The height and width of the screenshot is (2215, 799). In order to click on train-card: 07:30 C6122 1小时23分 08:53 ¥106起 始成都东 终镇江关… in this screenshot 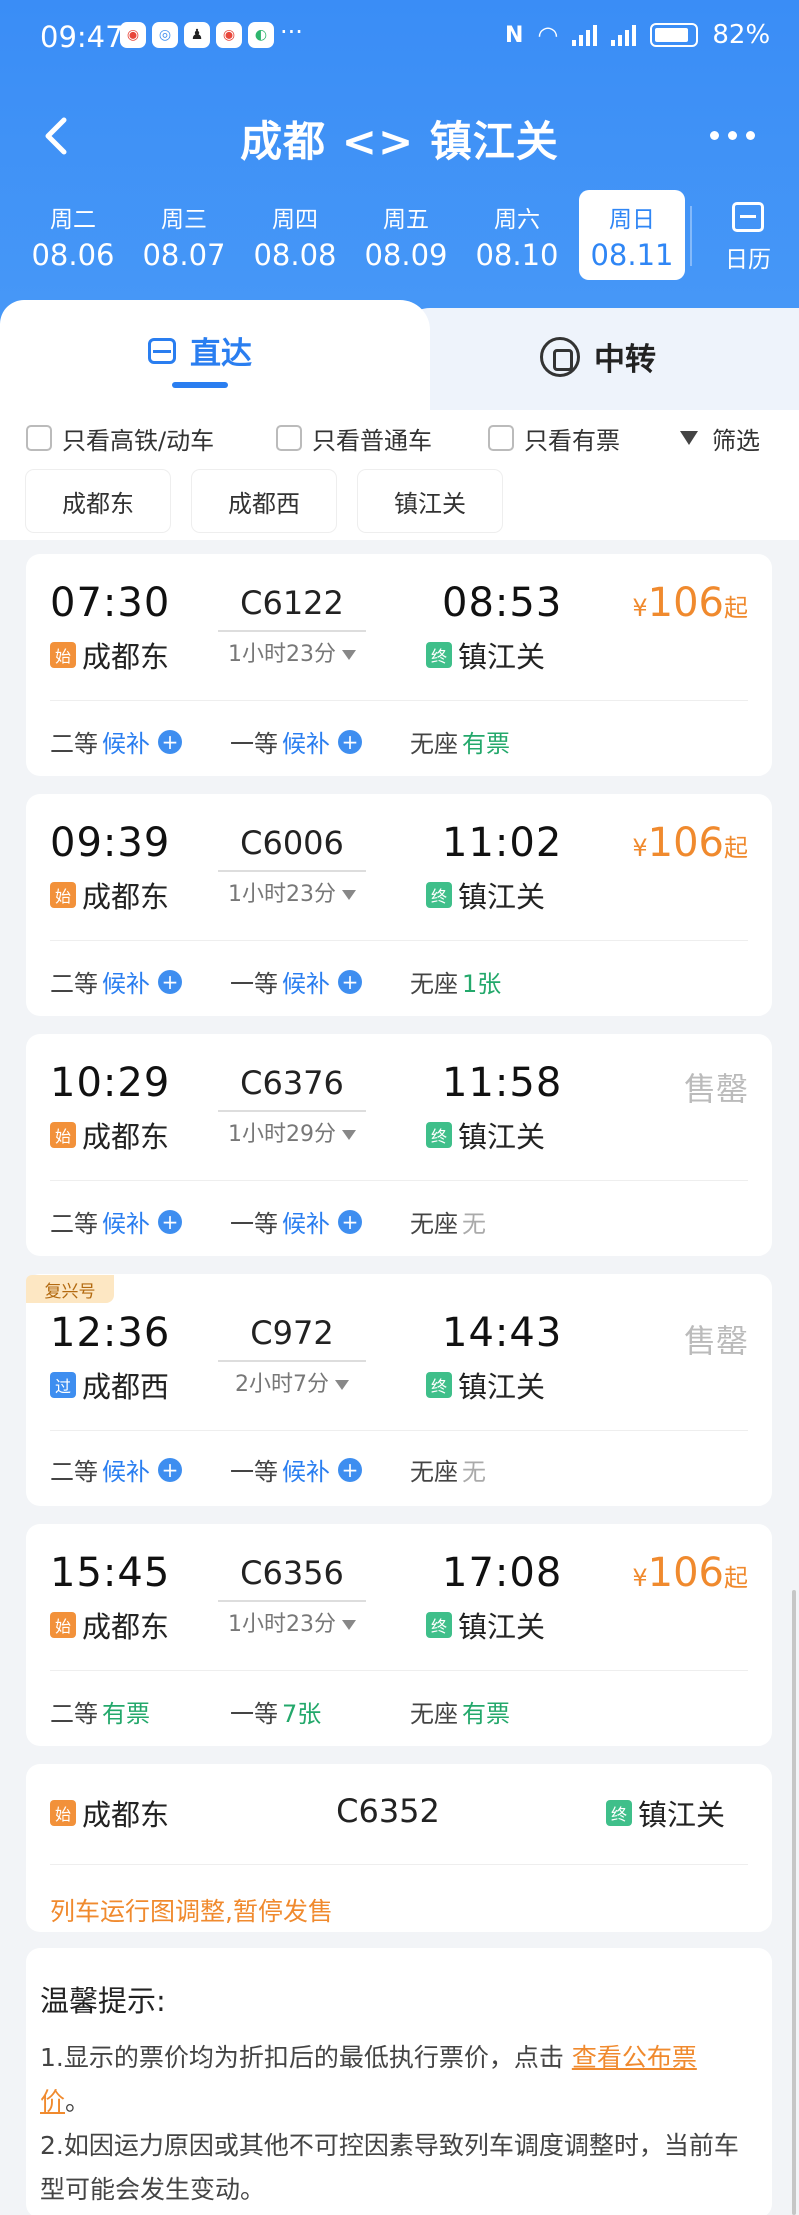, I will do `click(399, 665)`.